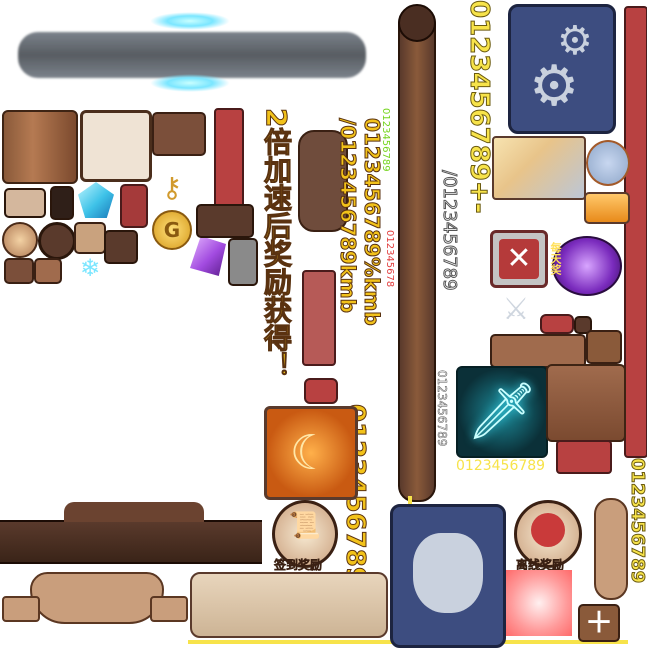 This screenshot has width=647, height=648. Describe the element at coordinates (190, 83) in the screenshot. I see `glow-bottom-ornament` at that location.